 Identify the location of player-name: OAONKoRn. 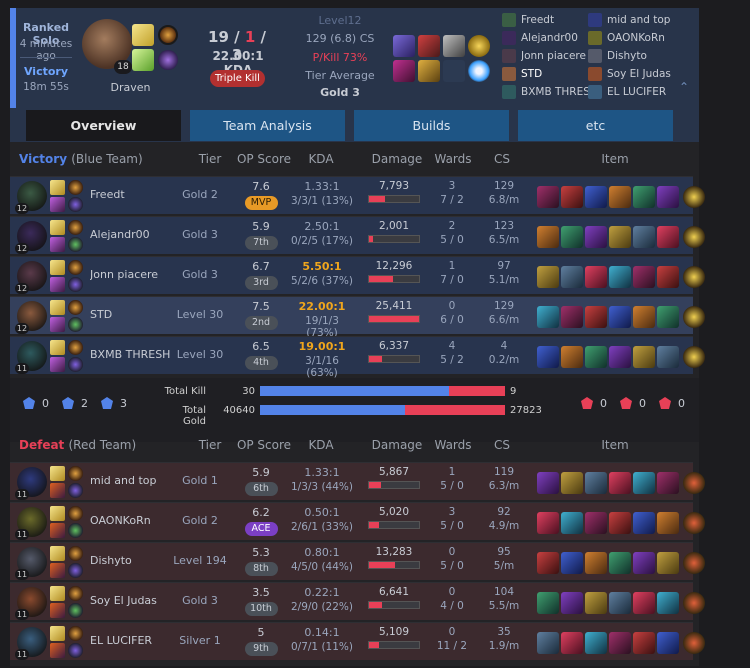
(130, 520).